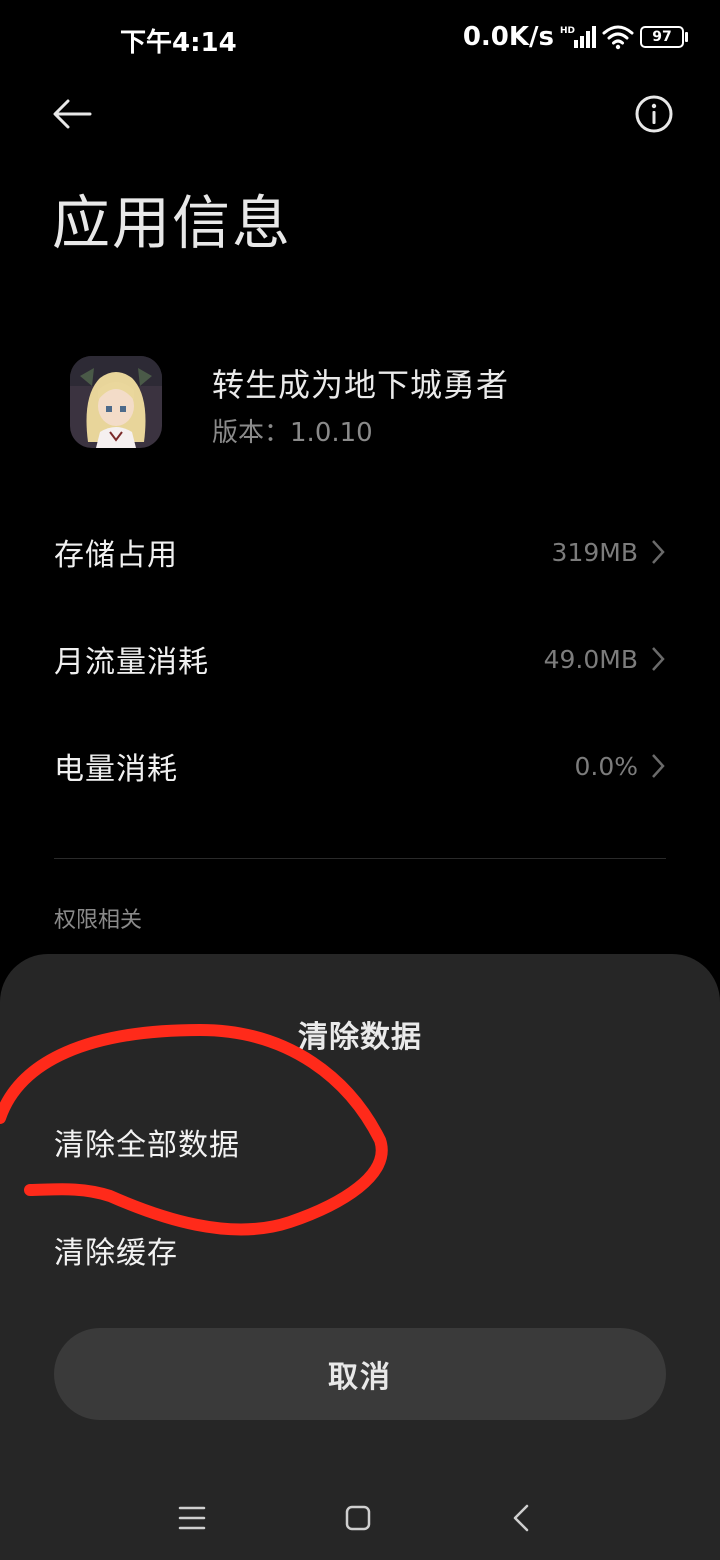 Image resolution: width=720 pixels, height=1560 pixels. I want to click on network-speed: 0.0K/s, so click(508, 37).